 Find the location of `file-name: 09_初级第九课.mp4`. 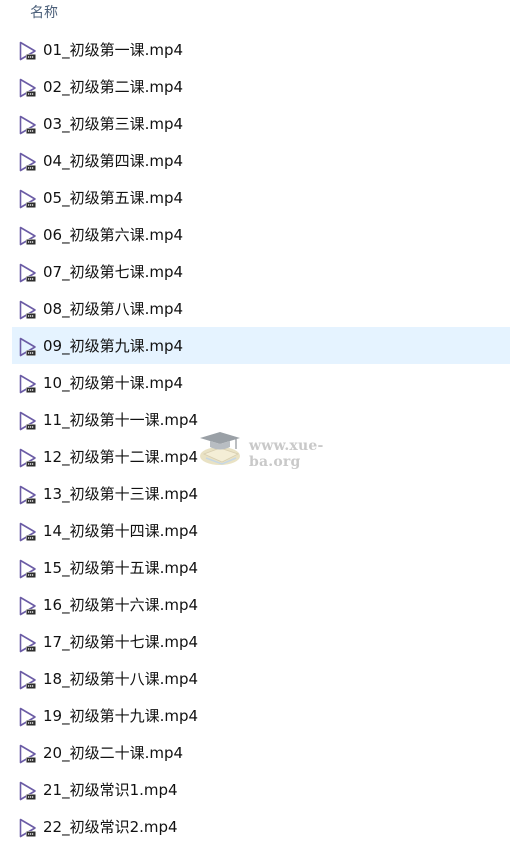

file-name: 09_初级第九课.mp4 is located at coordinates (113, 346).